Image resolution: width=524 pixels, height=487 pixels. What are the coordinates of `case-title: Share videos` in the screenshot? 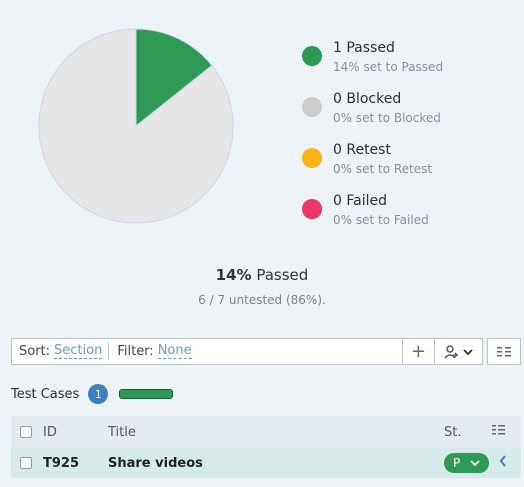 It's located at (155, 463).